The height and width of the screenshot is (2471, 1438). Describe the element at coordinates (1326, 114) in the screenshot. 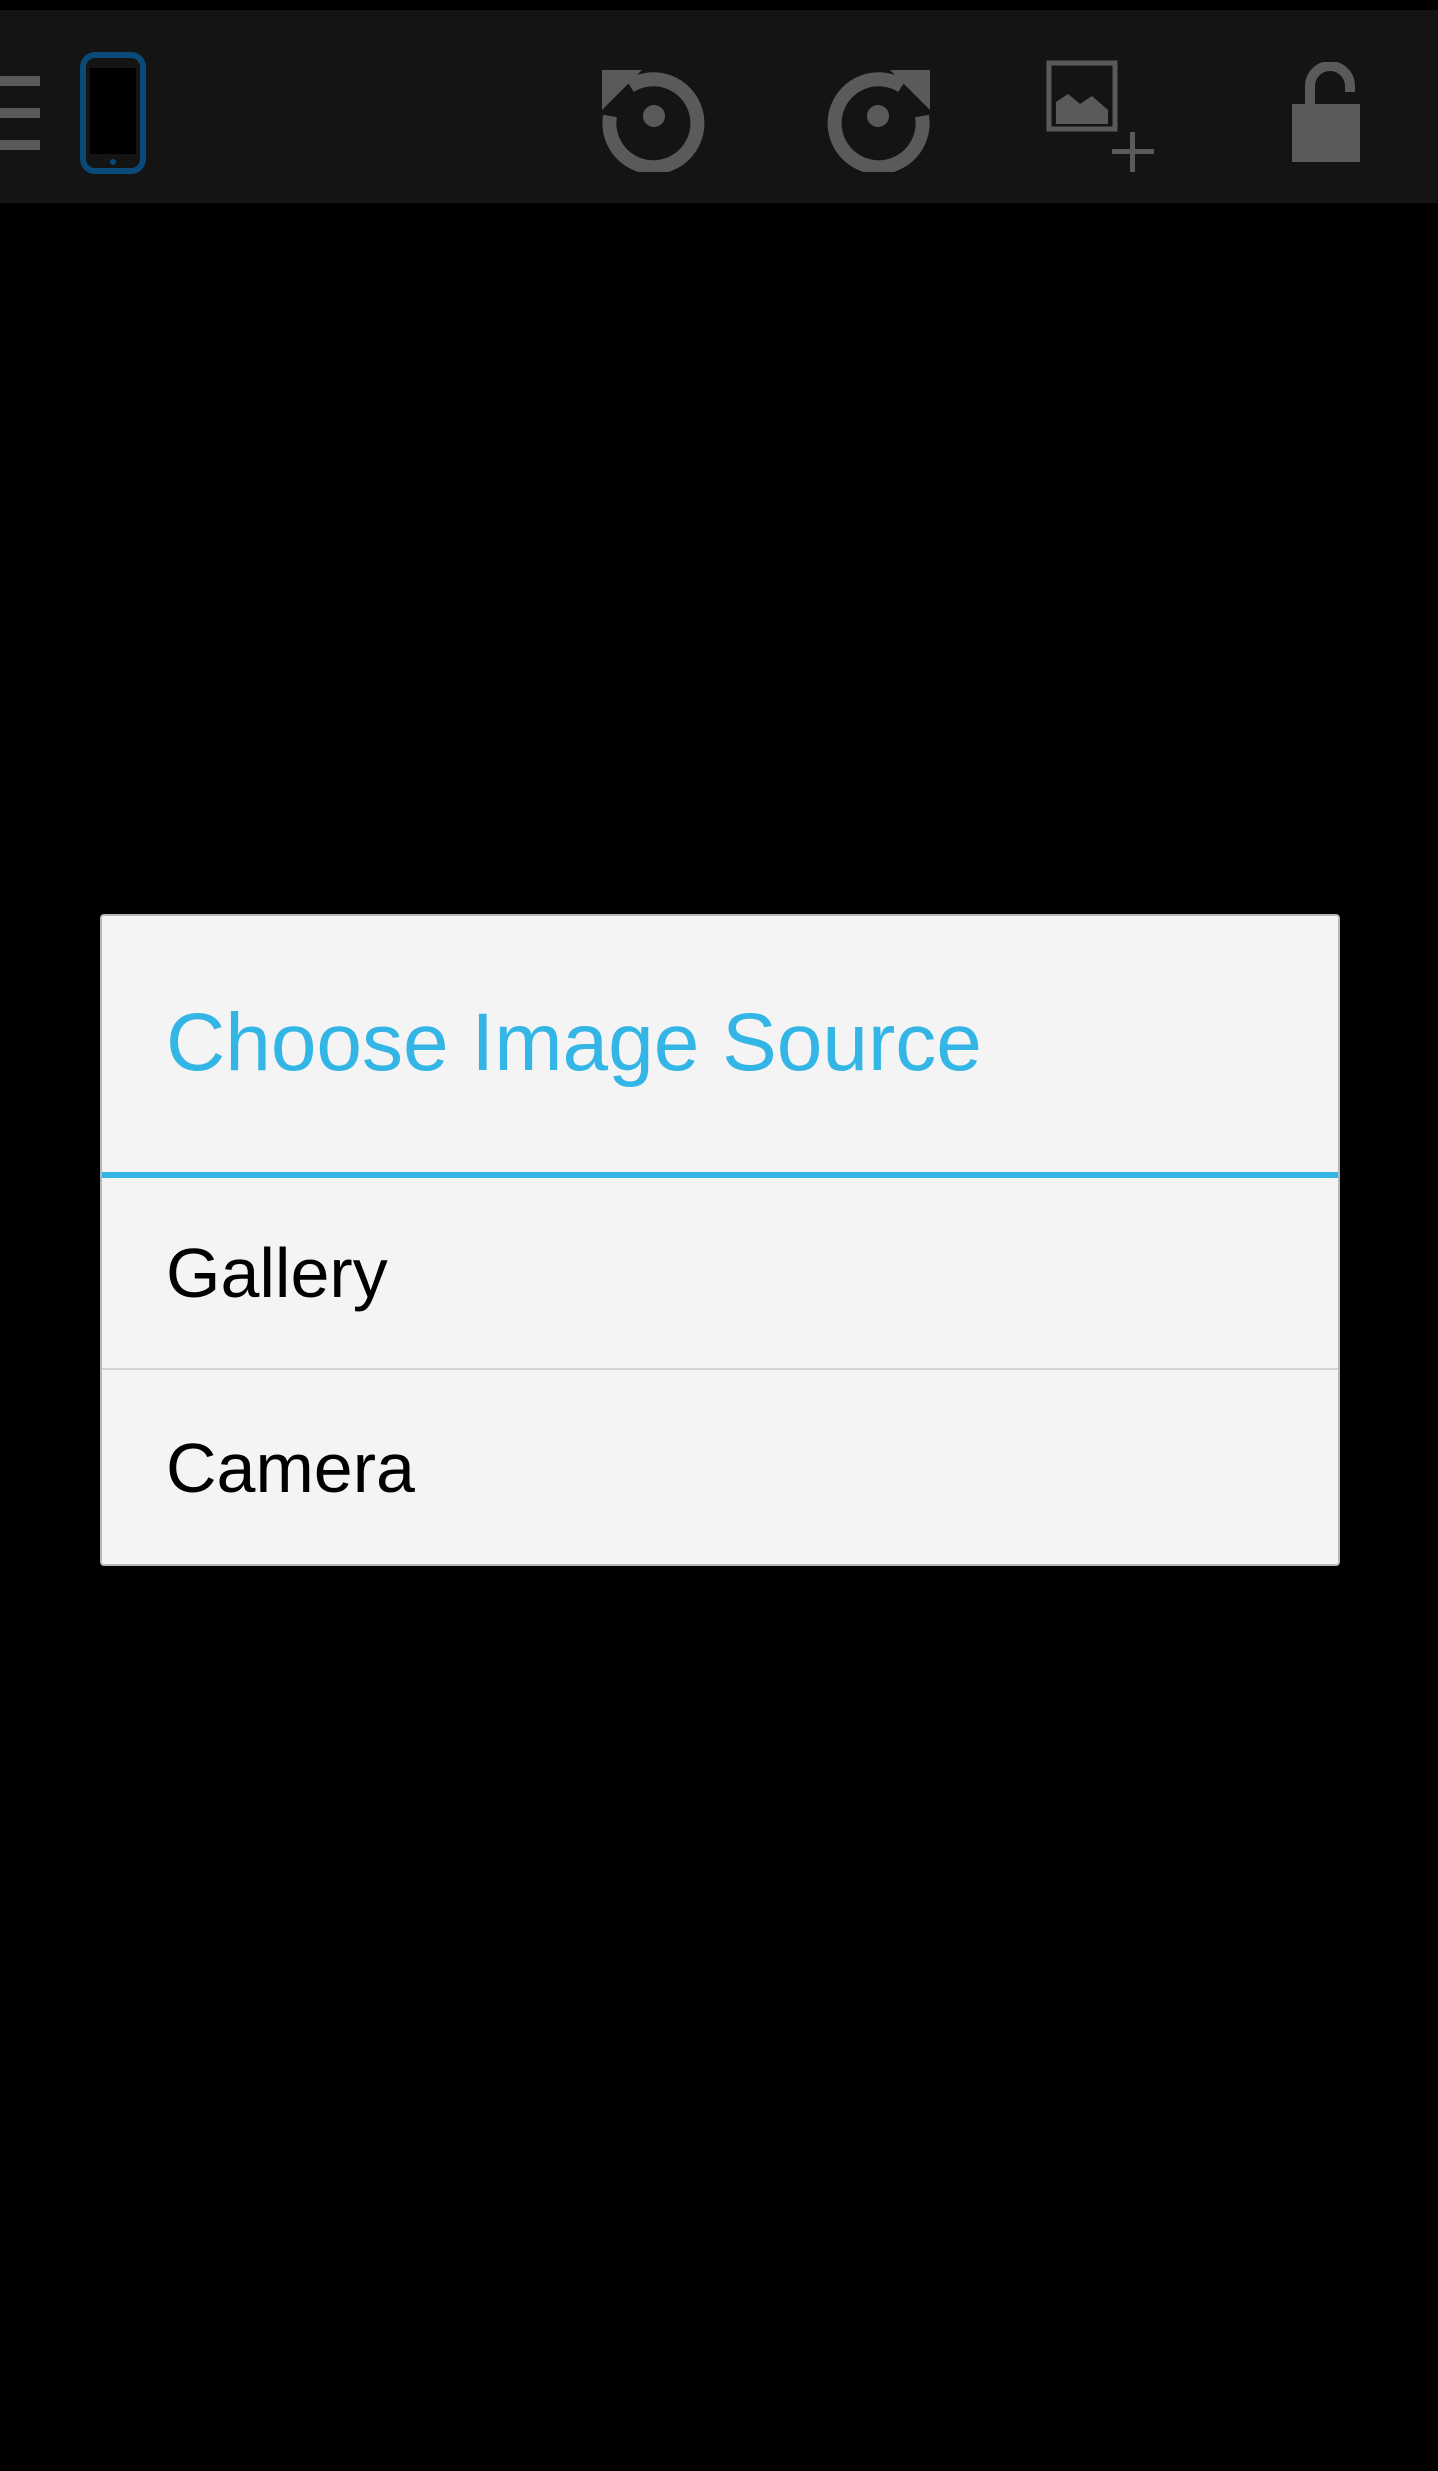

I see `lock-icon` at that location.